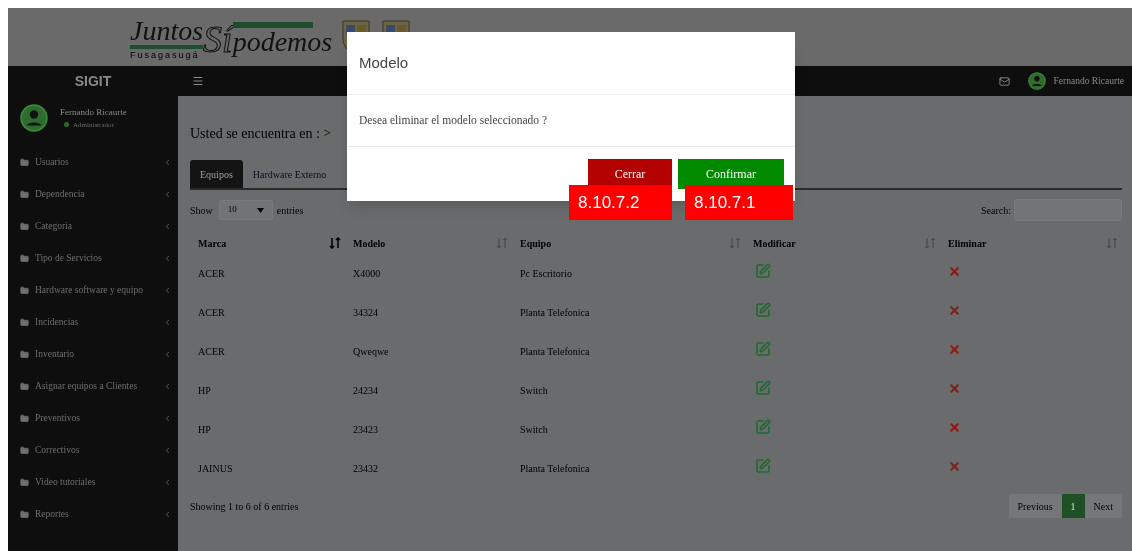 This screenshot has width=1132, height=551. Describe the element at coordinates (93, 258) in the screenshot. I see `sidebar-item: Tipo de Servicios` at that location.